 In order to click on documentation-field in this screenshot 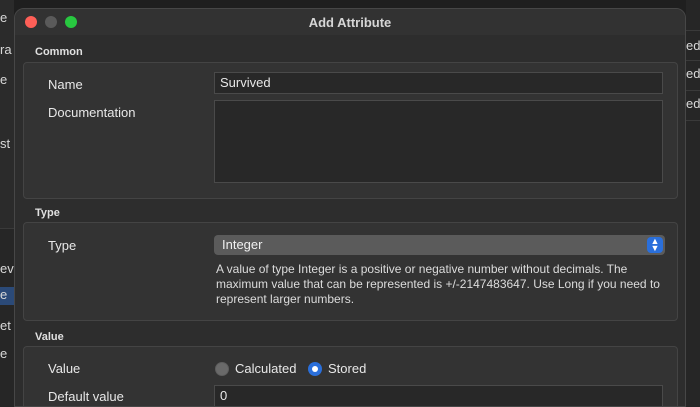, I will do `click(438, 141)`.